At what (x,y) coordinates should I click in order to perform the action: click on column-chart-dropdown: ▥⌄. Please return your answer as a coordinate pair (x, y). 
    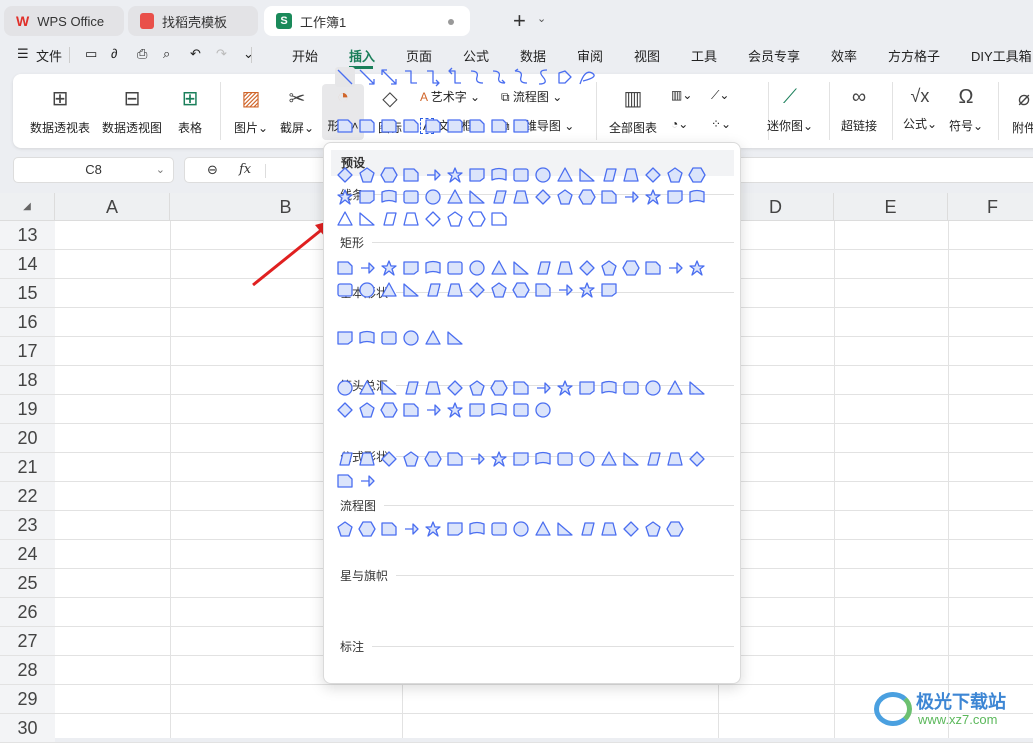
    Looking at the image, I should click on (681, 95).